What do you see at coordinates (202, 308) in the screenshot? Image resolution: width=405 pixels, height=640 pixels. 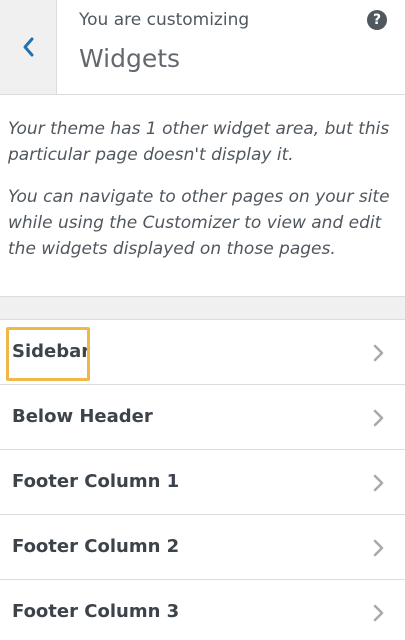 I see `section-divider` at bounding box center [202, 308].